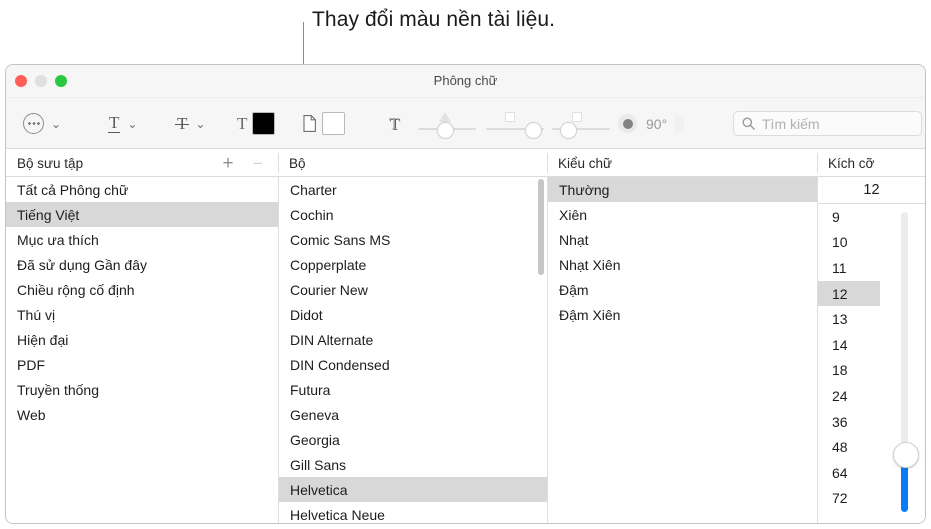 The width and height of the screenshot is (931, 529). I want to click on strikethrough-icon: T, so click(182, 123).